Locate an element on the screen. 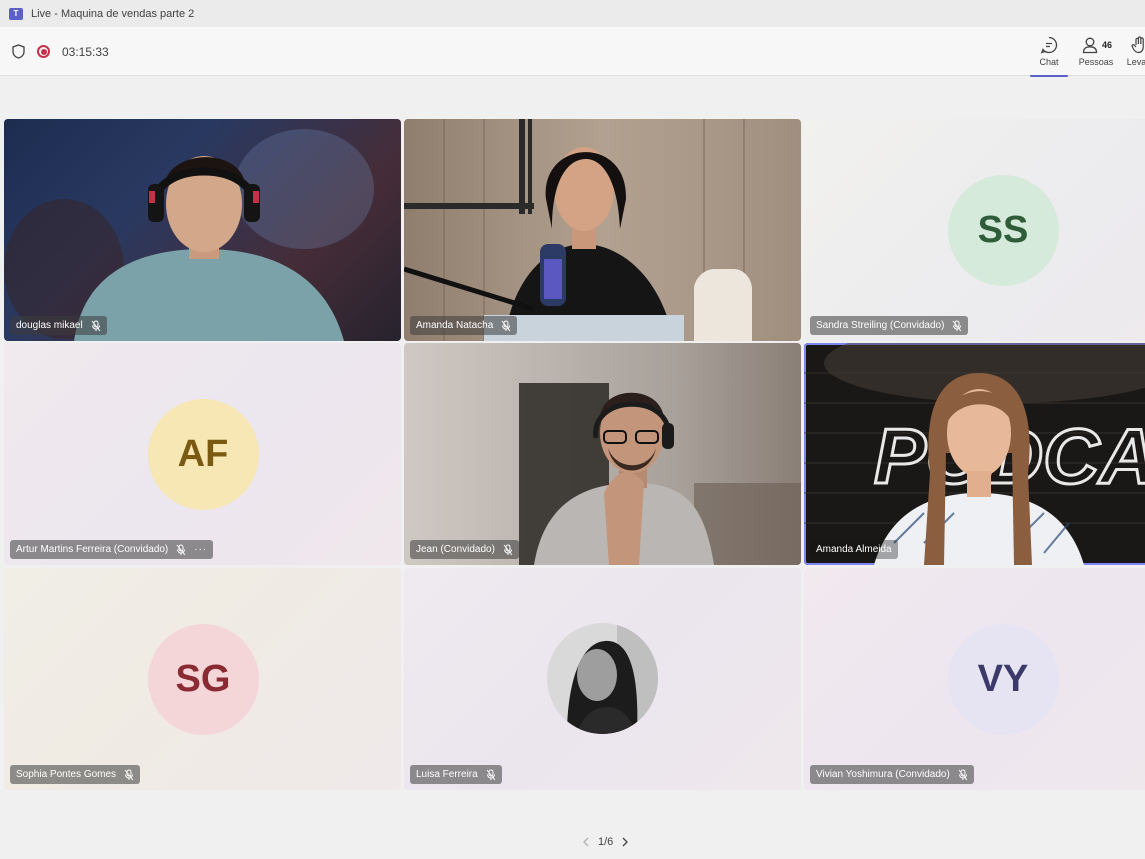 This screenshot has height=859, width=1145. avatar is located at coordinates (602, 678).